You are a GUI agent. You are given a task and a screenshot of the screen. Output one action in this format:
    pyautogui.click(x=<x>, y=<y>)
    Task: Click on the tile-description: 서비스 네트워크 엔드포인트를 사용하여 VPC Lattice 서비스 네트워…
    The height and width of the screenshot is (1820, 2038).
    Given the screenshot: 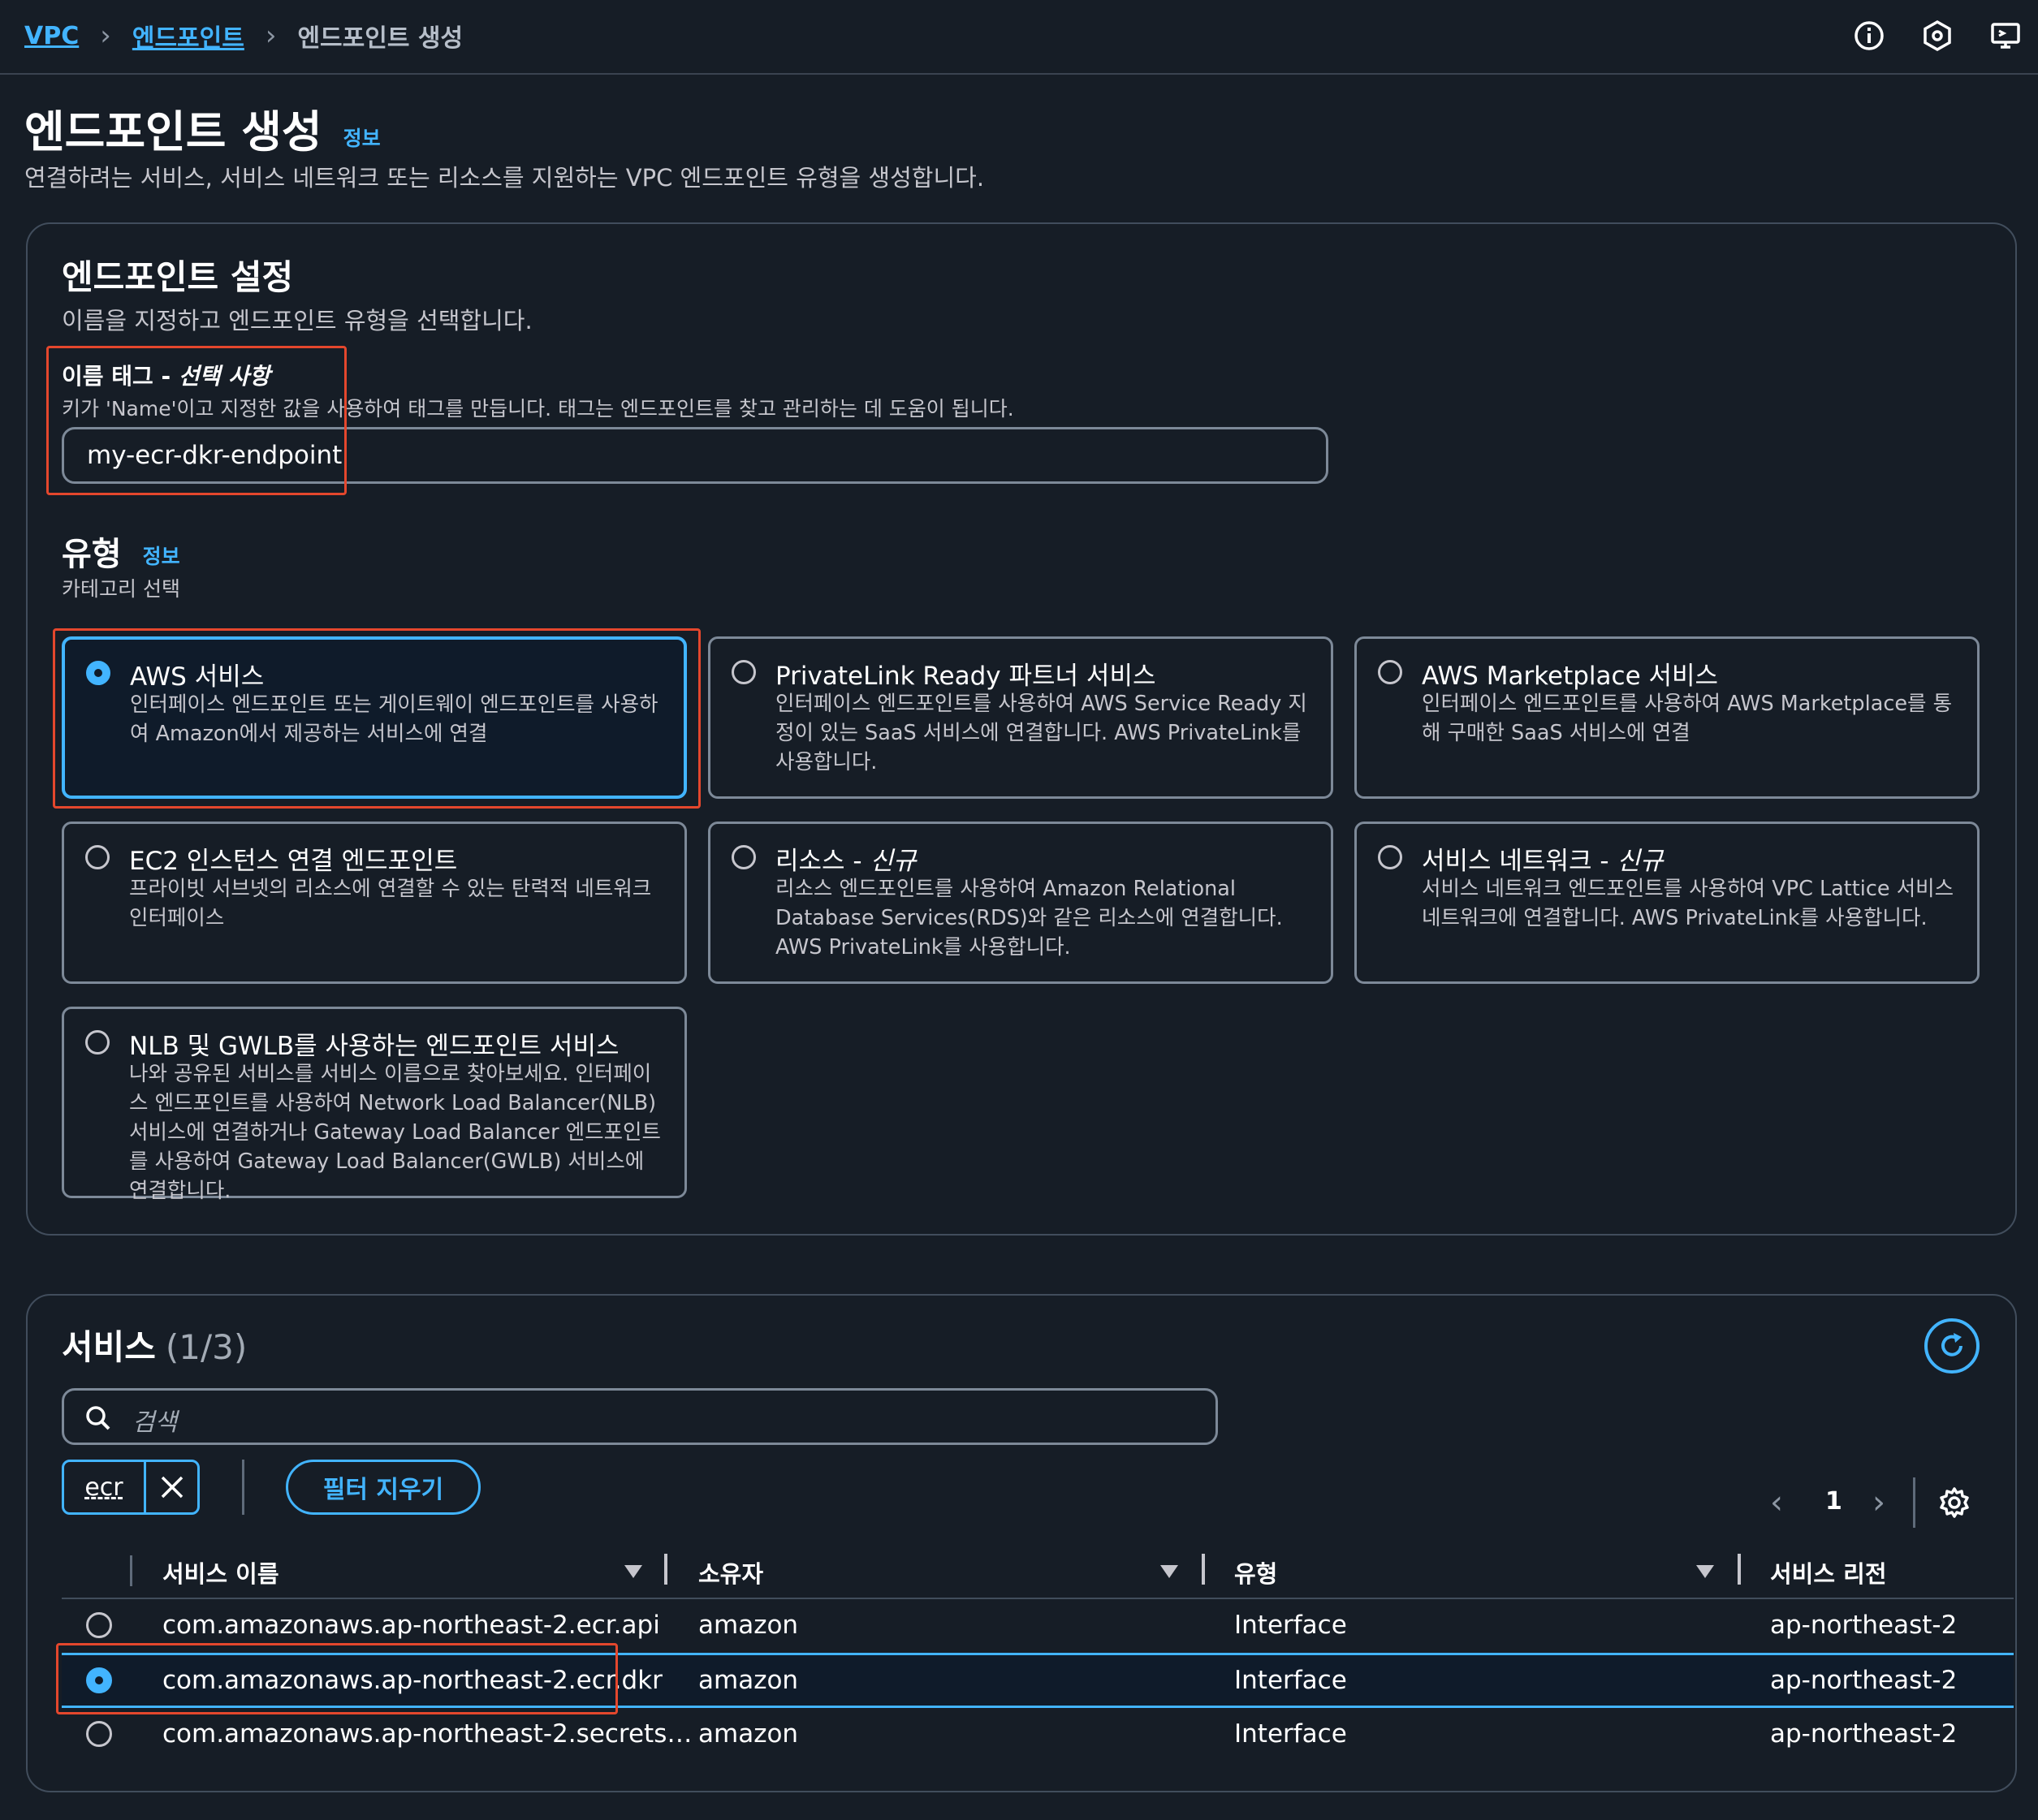 What is the action you would take?
    pyautogui.click(x=1688, y=904)
    